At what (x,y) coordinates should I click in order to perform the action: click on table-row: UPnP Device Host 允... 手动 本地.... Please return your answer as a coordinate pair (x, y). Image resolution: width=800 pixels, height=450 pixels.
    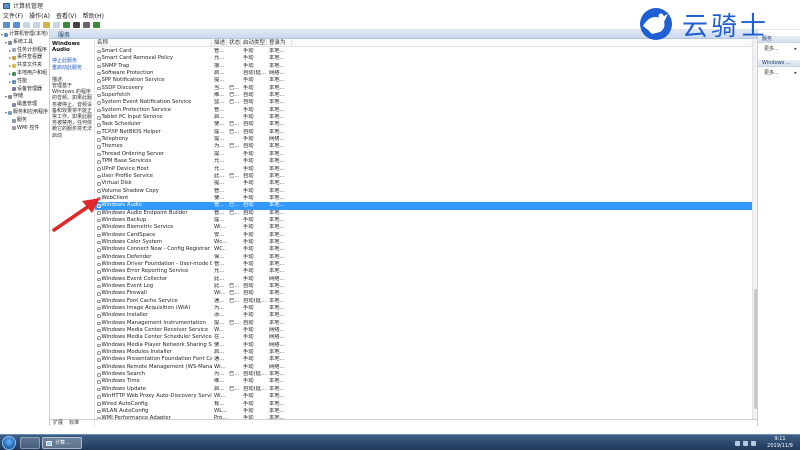
    Looking at the image, I should click on (423, 169).